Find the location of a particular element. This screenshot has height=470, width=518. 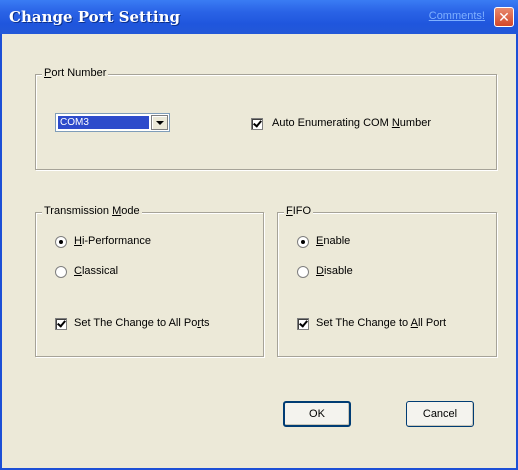

fifo-legend: FIFO is located at coordinates (299, 211).